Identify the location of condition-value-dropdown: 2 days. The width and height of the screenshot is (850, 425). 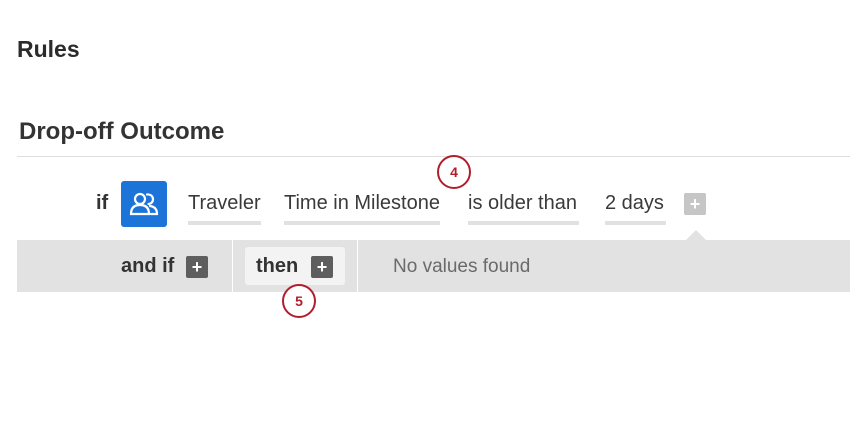
(635, 208).